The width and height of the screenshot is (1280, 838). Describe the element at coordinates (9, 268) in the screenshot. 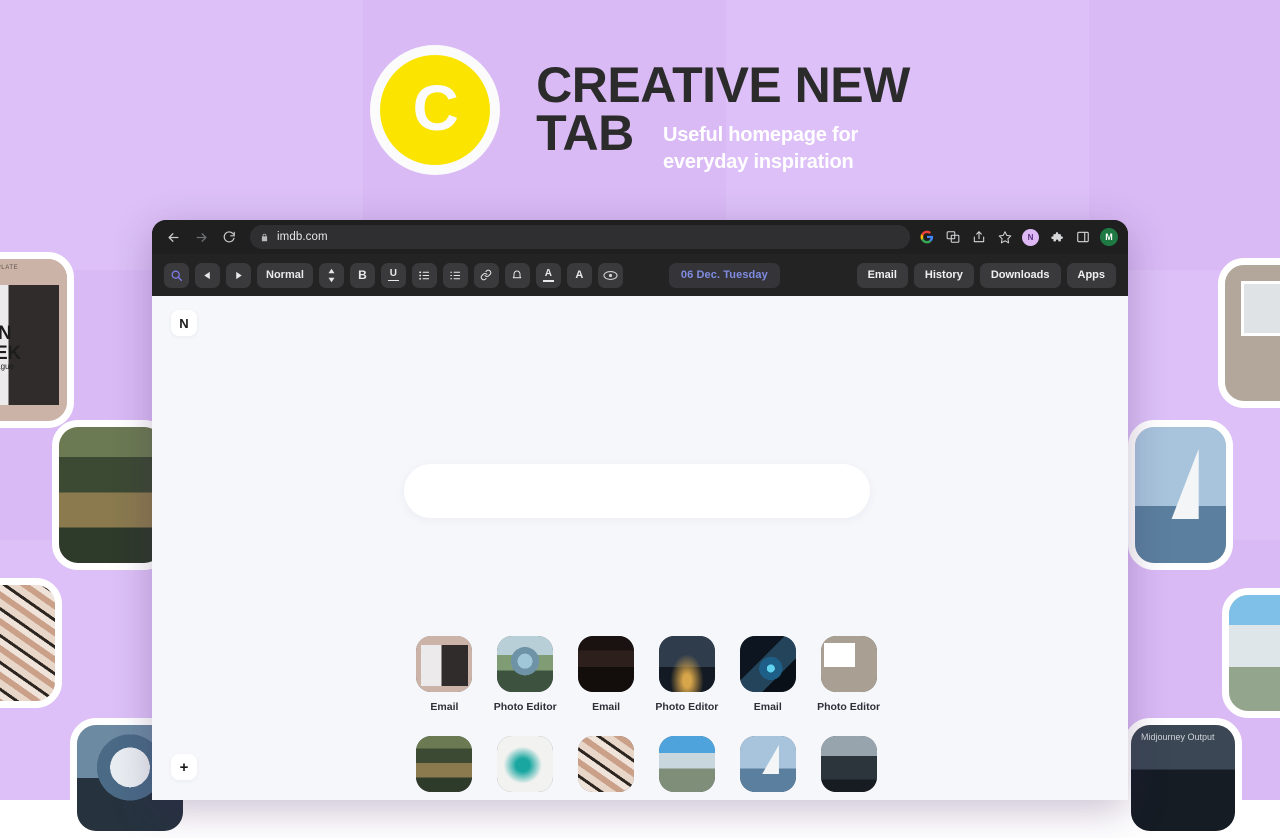

I see `decor-card-kicker: VLOG TEMPLATE` at that location.